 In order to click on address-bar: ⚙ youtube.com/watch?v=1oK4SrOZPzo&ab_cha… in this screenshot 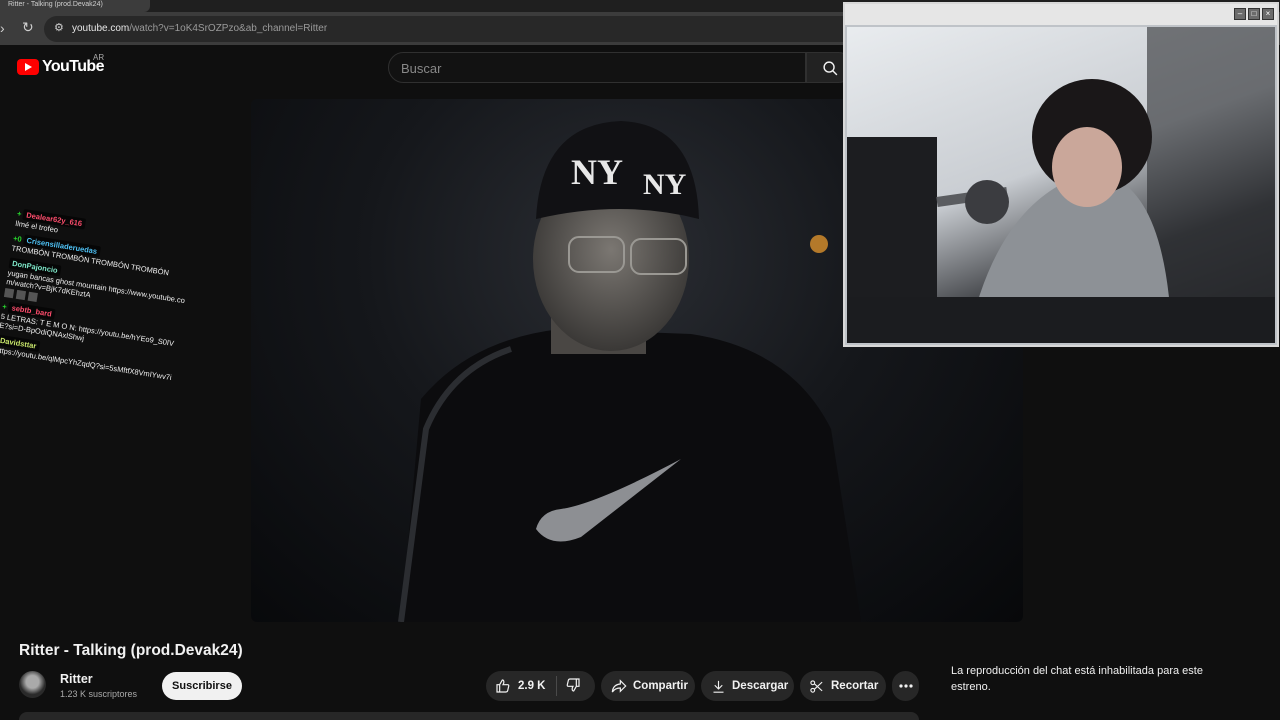, I will do `click(454, 29)`.